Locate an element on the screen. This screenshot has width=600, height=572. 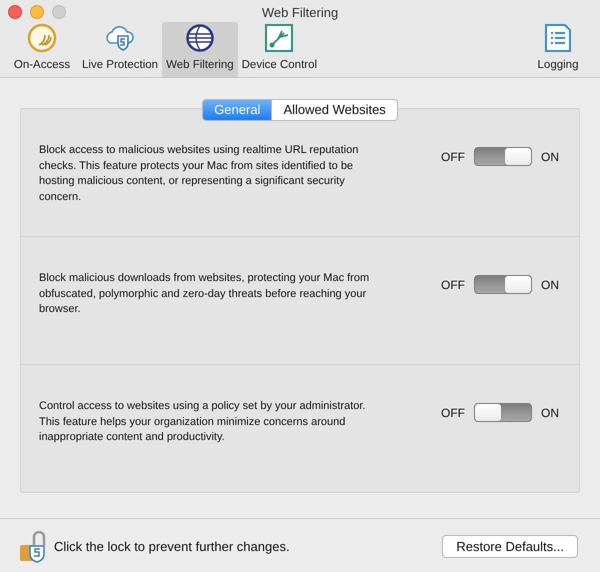
lock-message: Click the lock to prevent further changes. is located at coordinates (172, 546).